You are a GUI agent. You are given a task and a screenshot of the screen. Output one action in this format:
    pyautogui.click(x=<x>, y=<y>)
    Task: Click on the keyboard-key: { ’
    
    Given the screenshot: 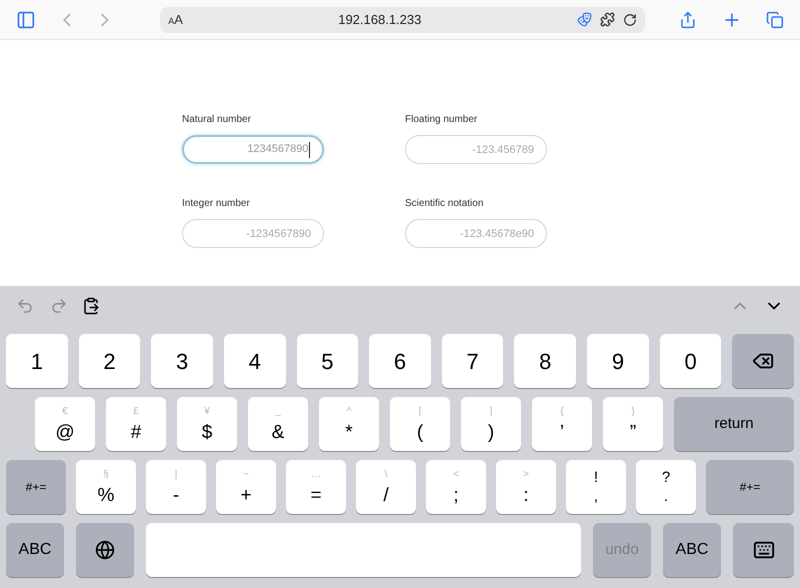 What is the action you would take?
    pyautogui.click(x=562, y=424)
    